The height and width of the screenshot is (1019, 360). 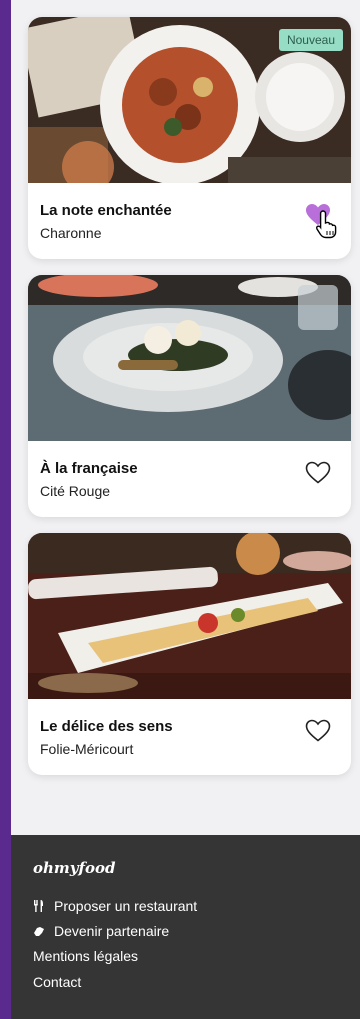 What do you see at coordinates (71, 233) in the screenshot?
I see `restaurant-location: Charonne` at bounding box center [71, 233].